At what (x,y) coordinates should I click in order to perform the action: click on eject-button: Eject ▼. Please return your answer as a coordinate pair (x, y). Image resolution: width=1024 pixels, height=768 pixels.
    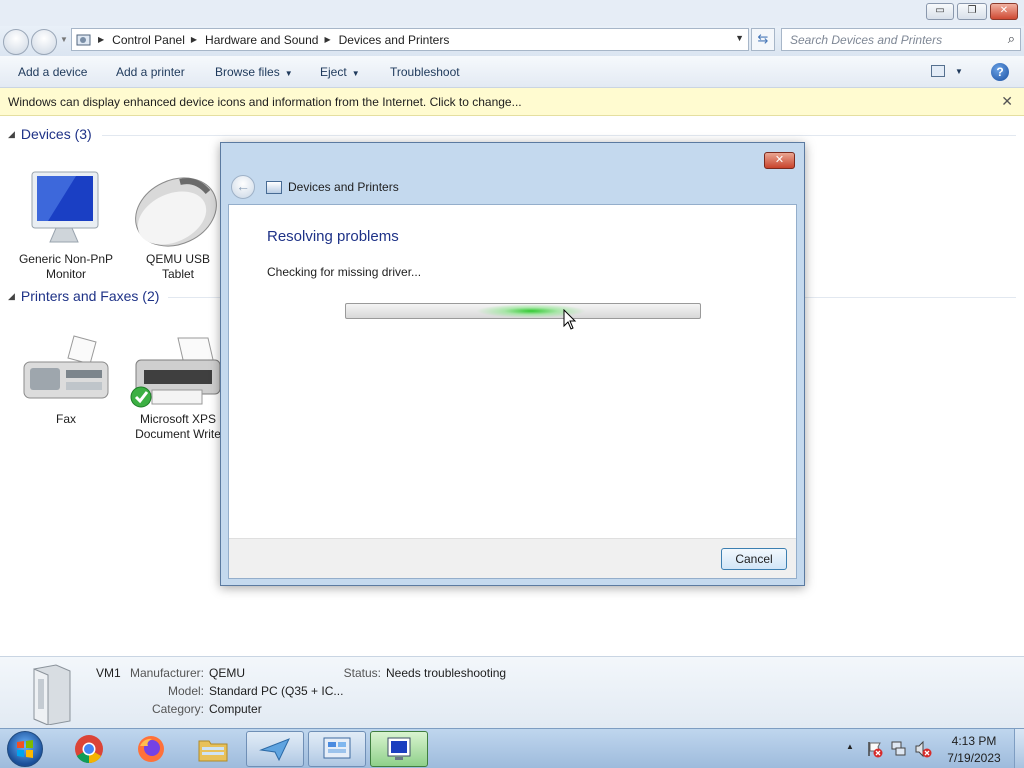
    Looking at the image, I should click on (340, 72).